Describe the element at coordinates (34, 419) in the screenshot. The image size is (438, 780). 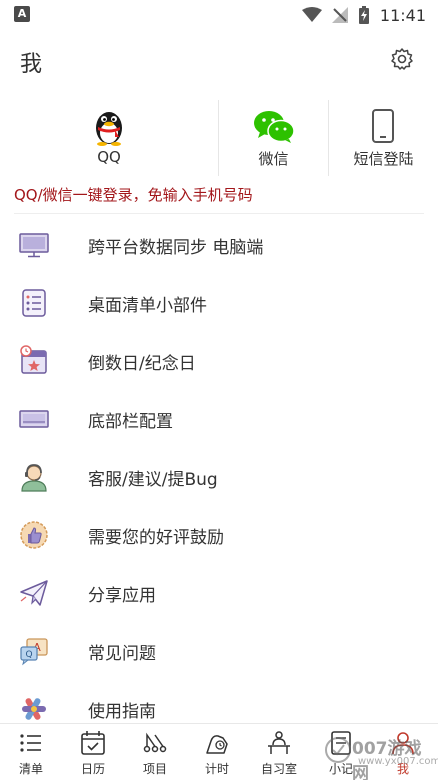
I see `bottom-bar-icon` at that location.